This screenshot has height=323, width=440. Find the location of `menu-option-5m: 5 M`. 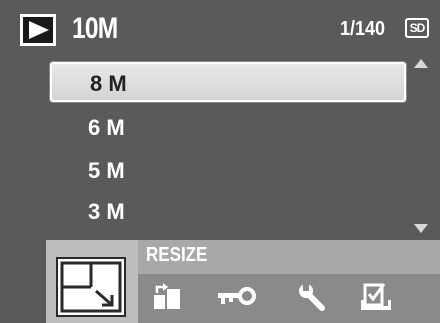

menu-option-5m: 5 M is located at coordinates (228, 171).